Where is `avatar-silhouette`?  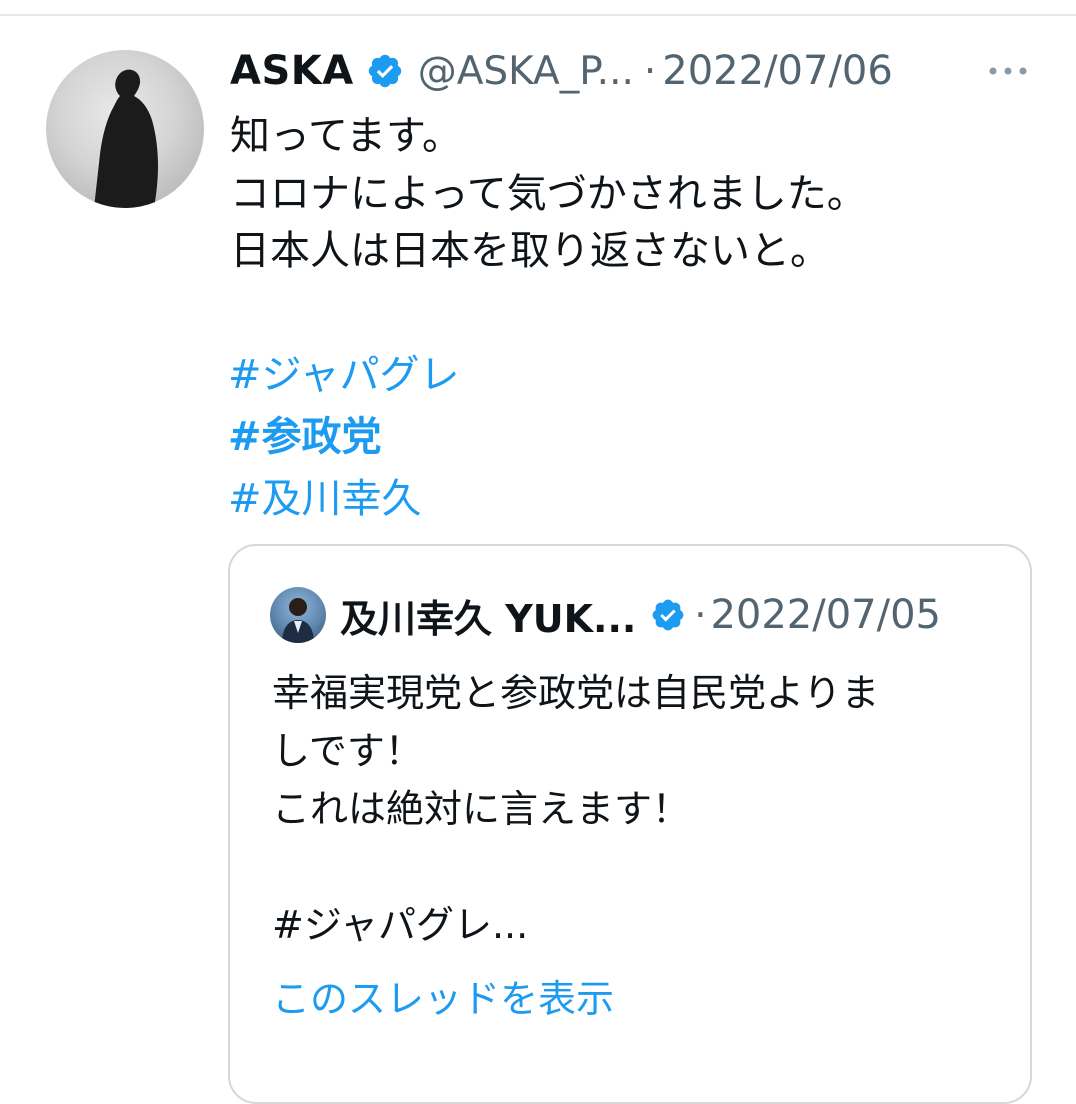 avatar-silhouette is located at coordinates (126, 138).